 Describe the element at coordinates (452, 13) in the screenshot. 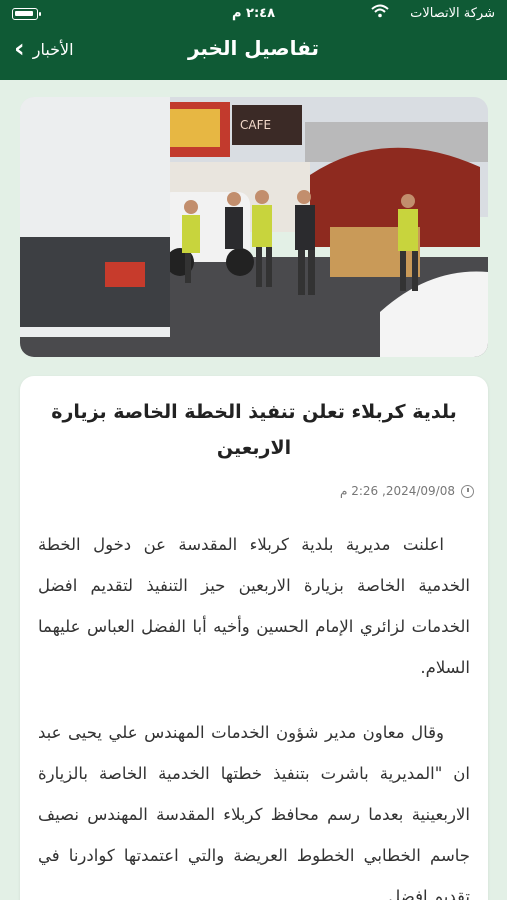

I see `carrier-label: شركة الاتصالات` at that location.